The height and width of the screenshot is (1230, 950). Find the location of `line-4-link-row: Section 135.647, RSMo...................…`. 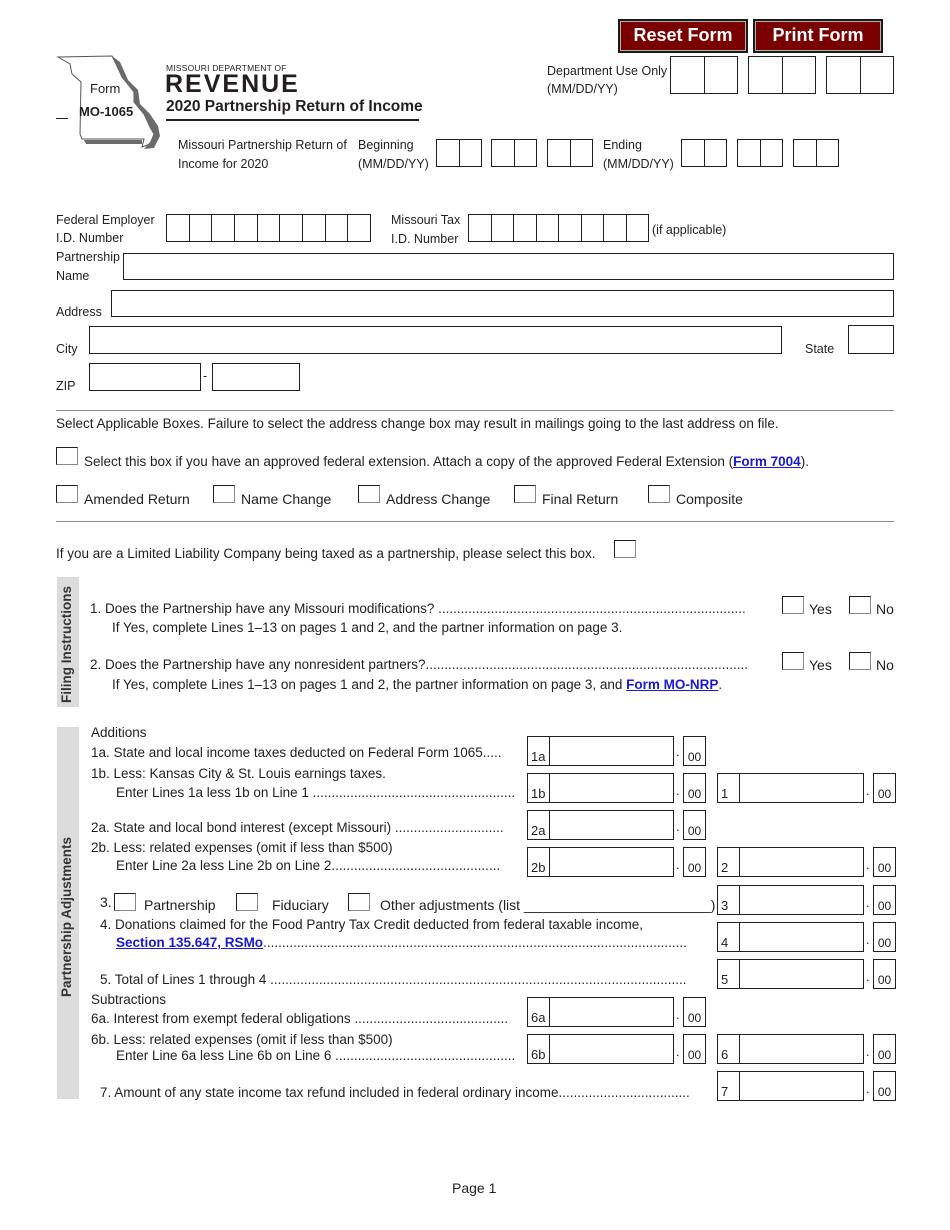

line-4-link-row: Section 135.647, RSMo...................… is located at coordinates (414, 943).